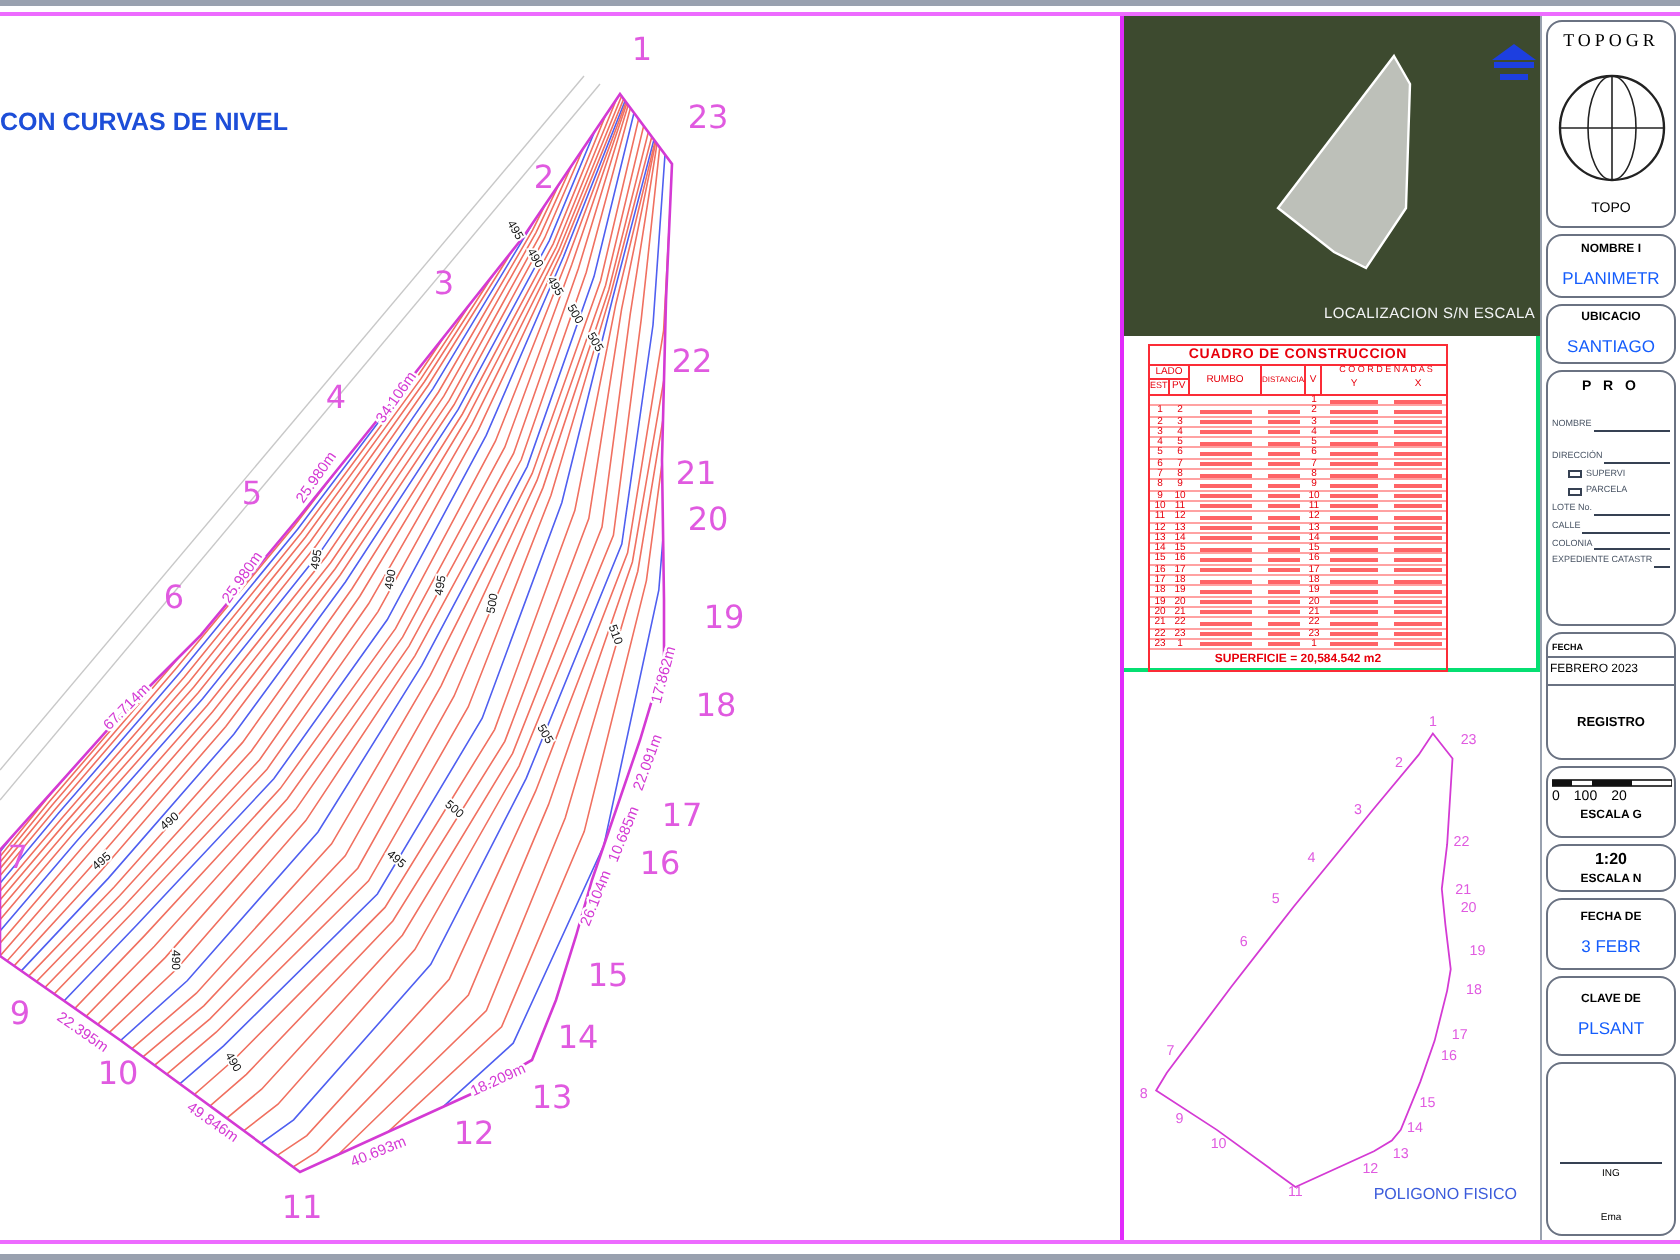 This screenshot has width=1680, height=1260. What do you see at coordinates (578, 1037) in the screenshot?
I see `vertex-label: 14` at bounding box center [578, 1037].